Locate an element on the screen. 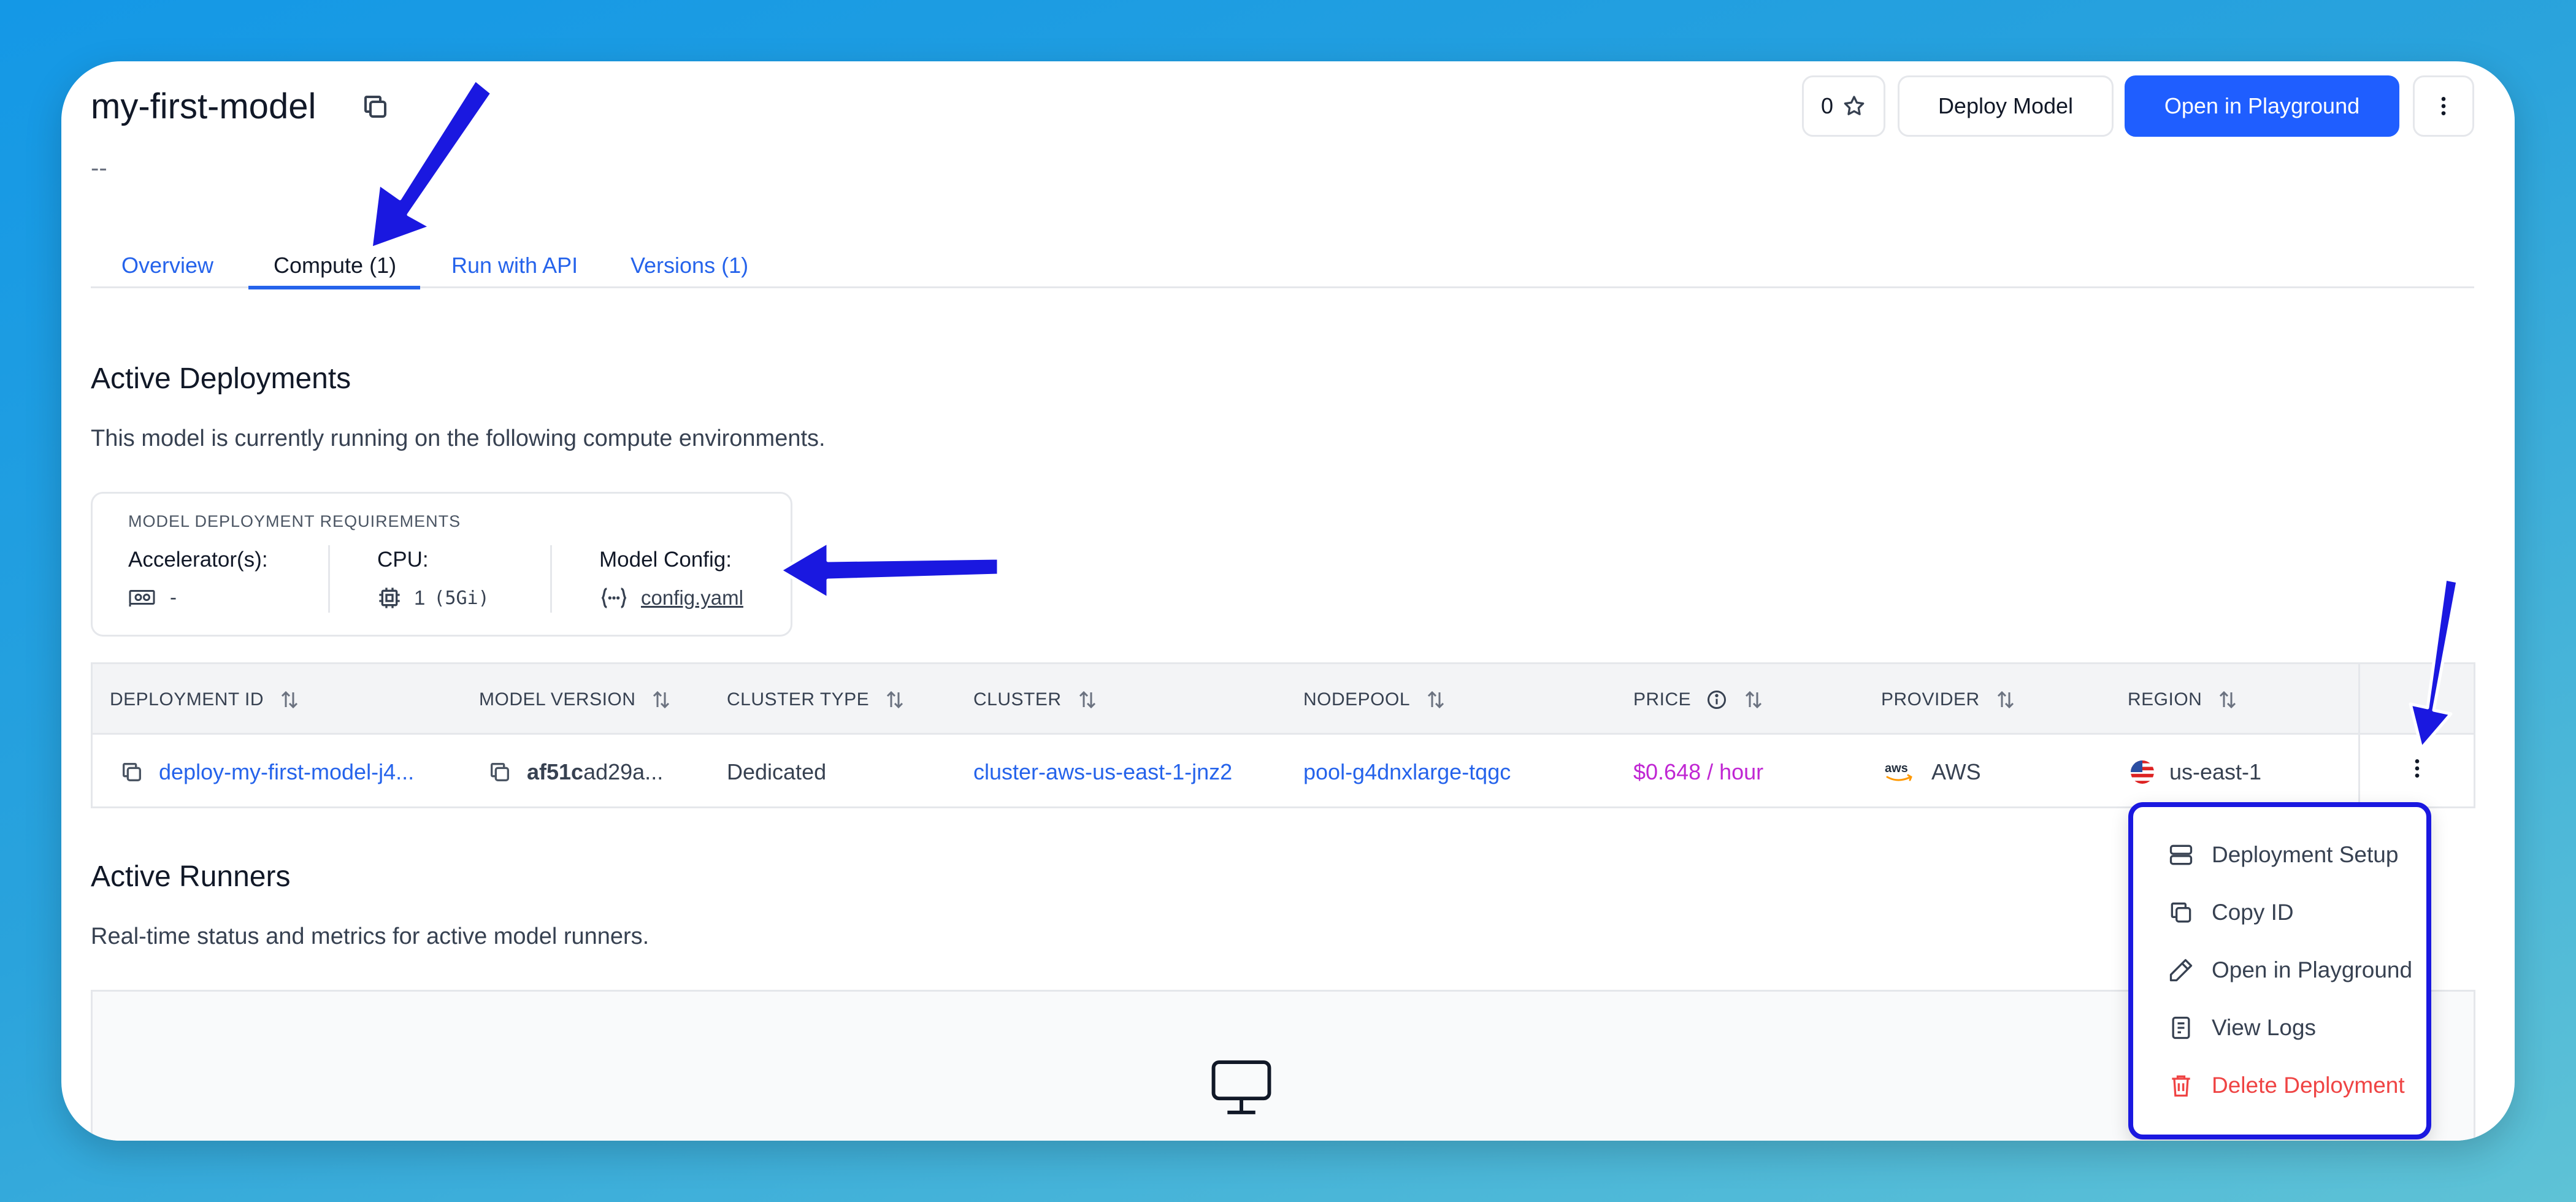  menu-item-label: Delete Deployment is located at coordinates (2308, 1085).